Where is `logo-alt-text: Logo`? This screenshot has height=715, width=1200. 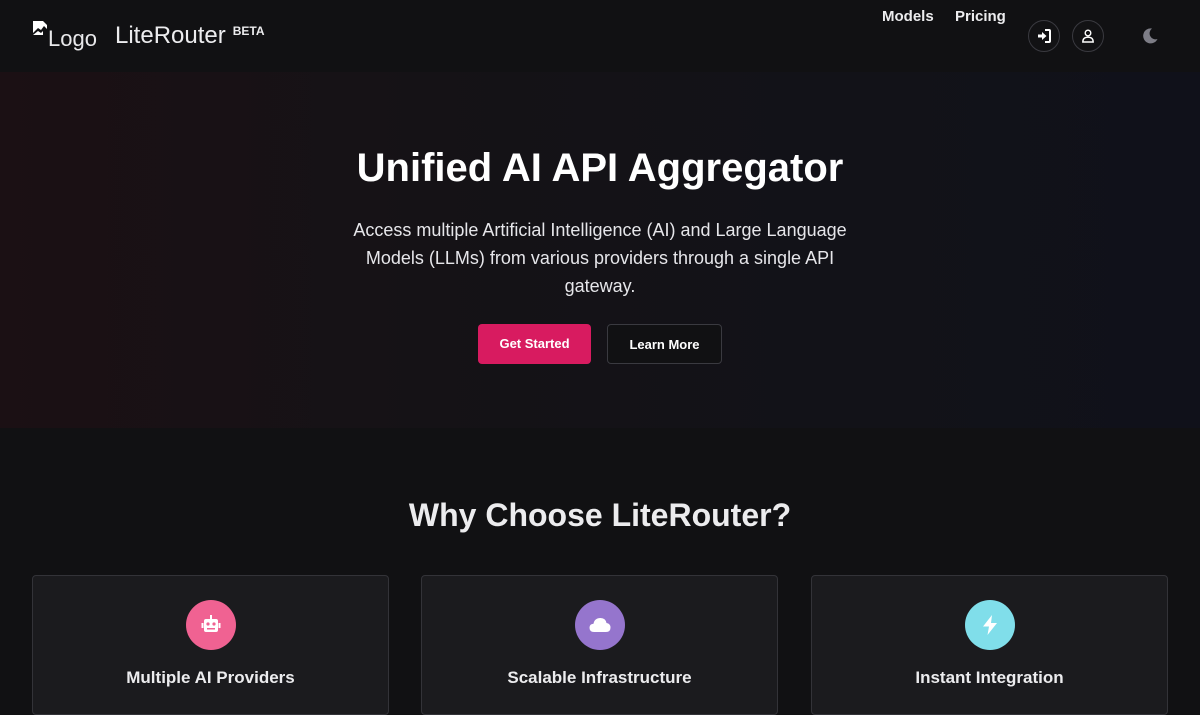
logo-alt-text: Logo is located at coordinates (72, 38).